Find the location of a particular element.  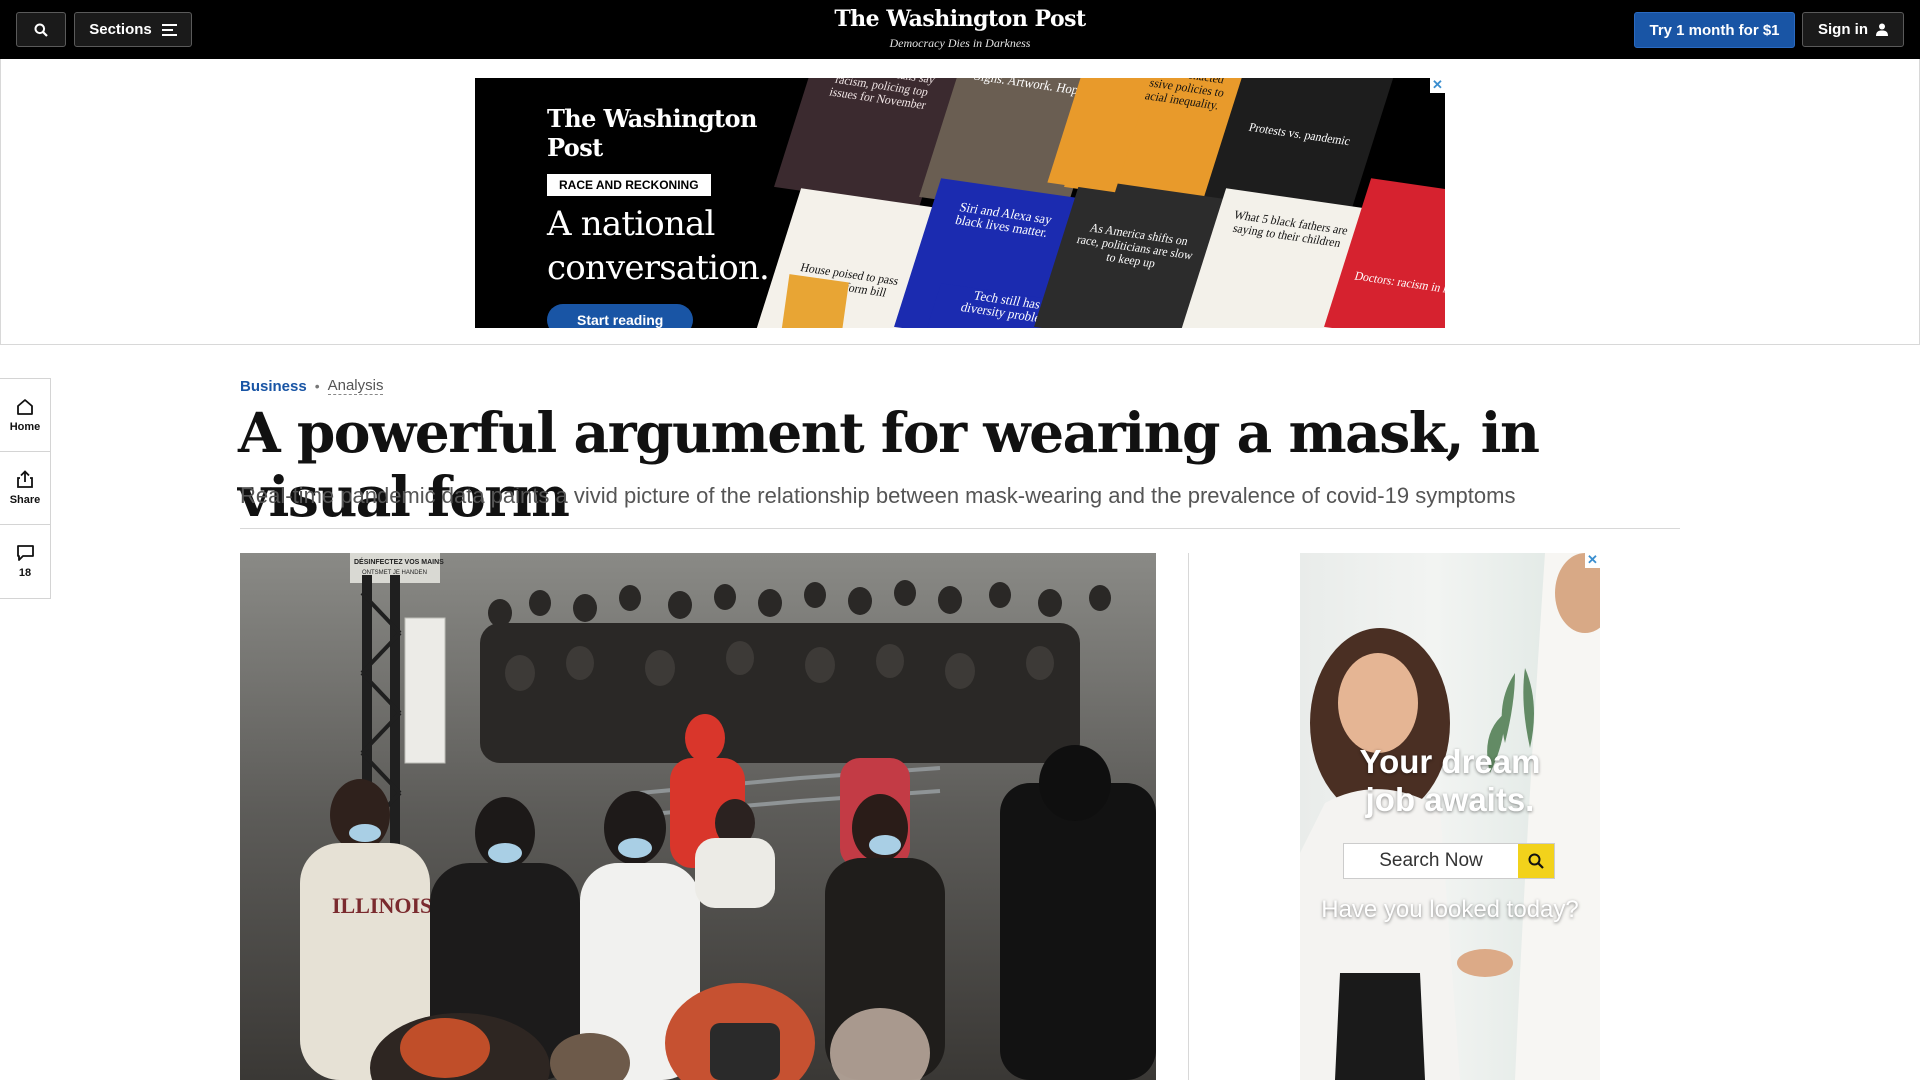

sign-in-label: Sign in is located at coordinates (1843, 29).